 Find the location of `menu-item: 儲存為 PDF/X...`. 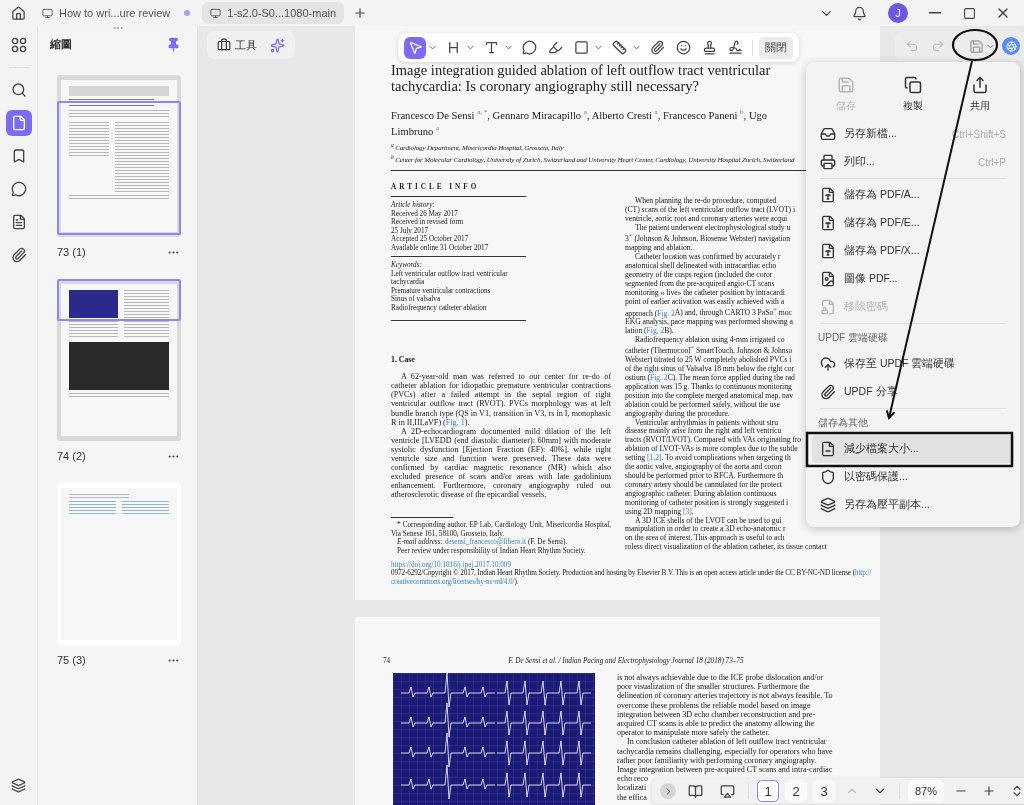

menu-item: 儲存為 PDF/X... is located at coordinates (913, 251).